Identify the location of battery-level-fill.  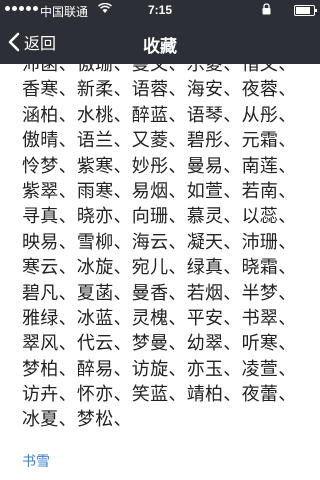
(303, 10).